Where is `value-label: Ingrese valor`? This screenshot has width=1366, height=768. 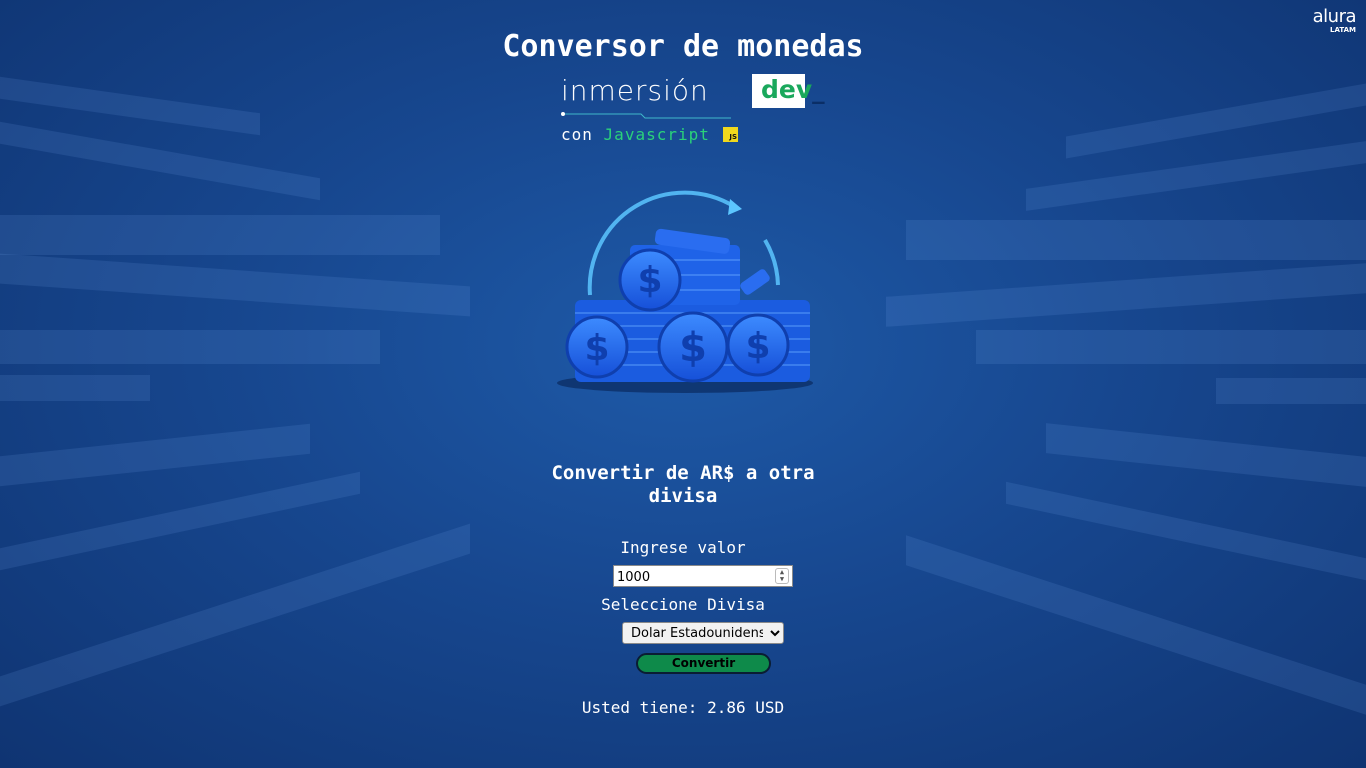 value-label: Ingrese valor is located at coordinates (683, 547).